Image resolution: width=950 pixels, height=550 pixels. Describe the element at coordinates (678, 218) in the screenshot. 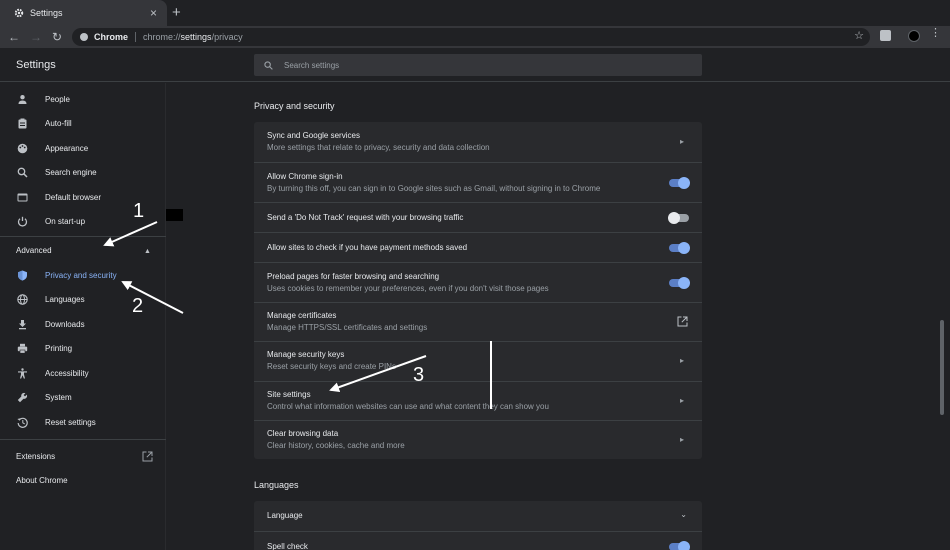

I see `toggle-do-not-track` at that location.